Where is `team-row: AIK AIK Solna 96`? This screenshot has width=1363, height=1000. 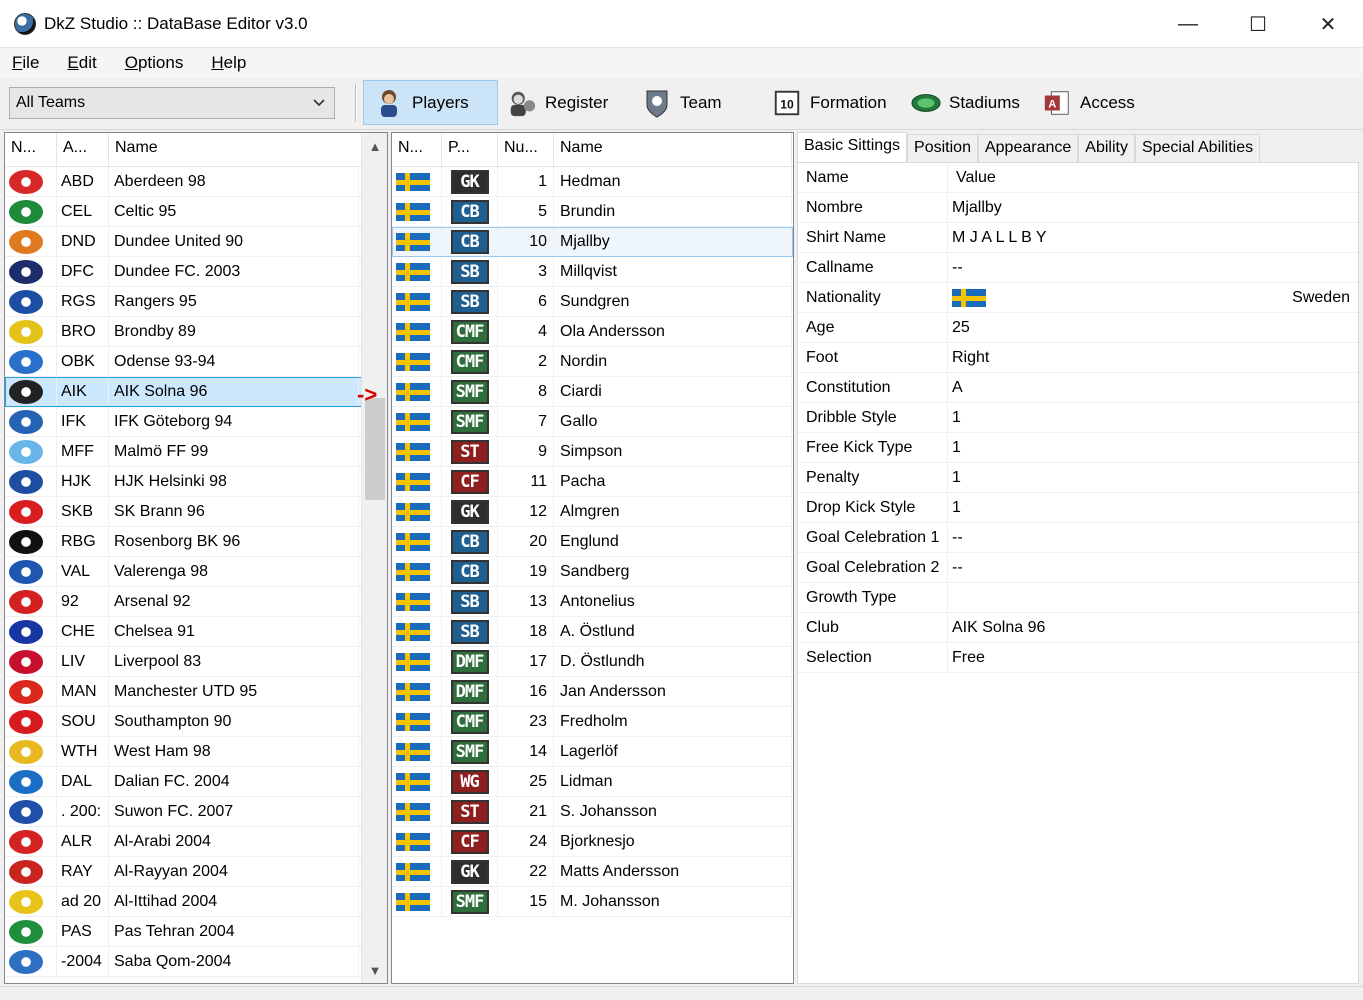 team-row: AIK AIK Solna 96 is located at coordinates (196, 391).